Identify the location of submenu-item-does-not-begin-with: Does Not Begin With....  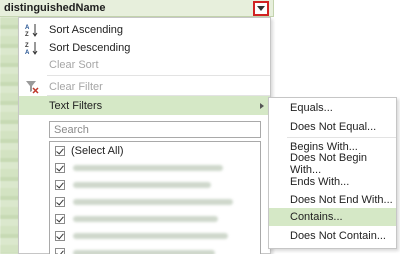
(332, 164).